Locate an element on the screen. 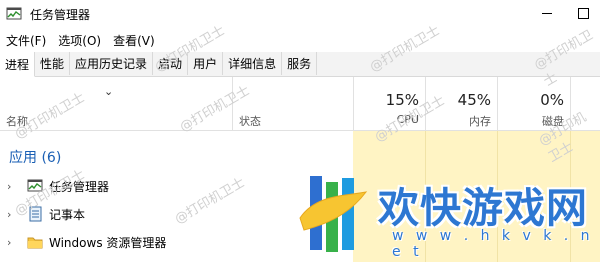 The width and height of the screenshot is (600, 262). maximize-button is located at coordinates (583, 13).